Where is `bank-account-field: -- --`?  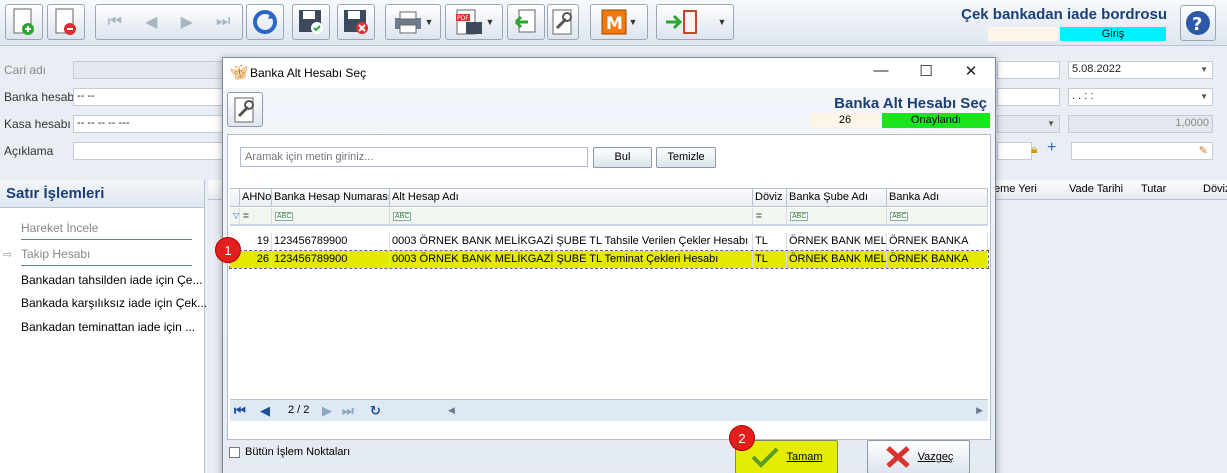
bank-account-field: -- -- is located at coordinates (148, 97).